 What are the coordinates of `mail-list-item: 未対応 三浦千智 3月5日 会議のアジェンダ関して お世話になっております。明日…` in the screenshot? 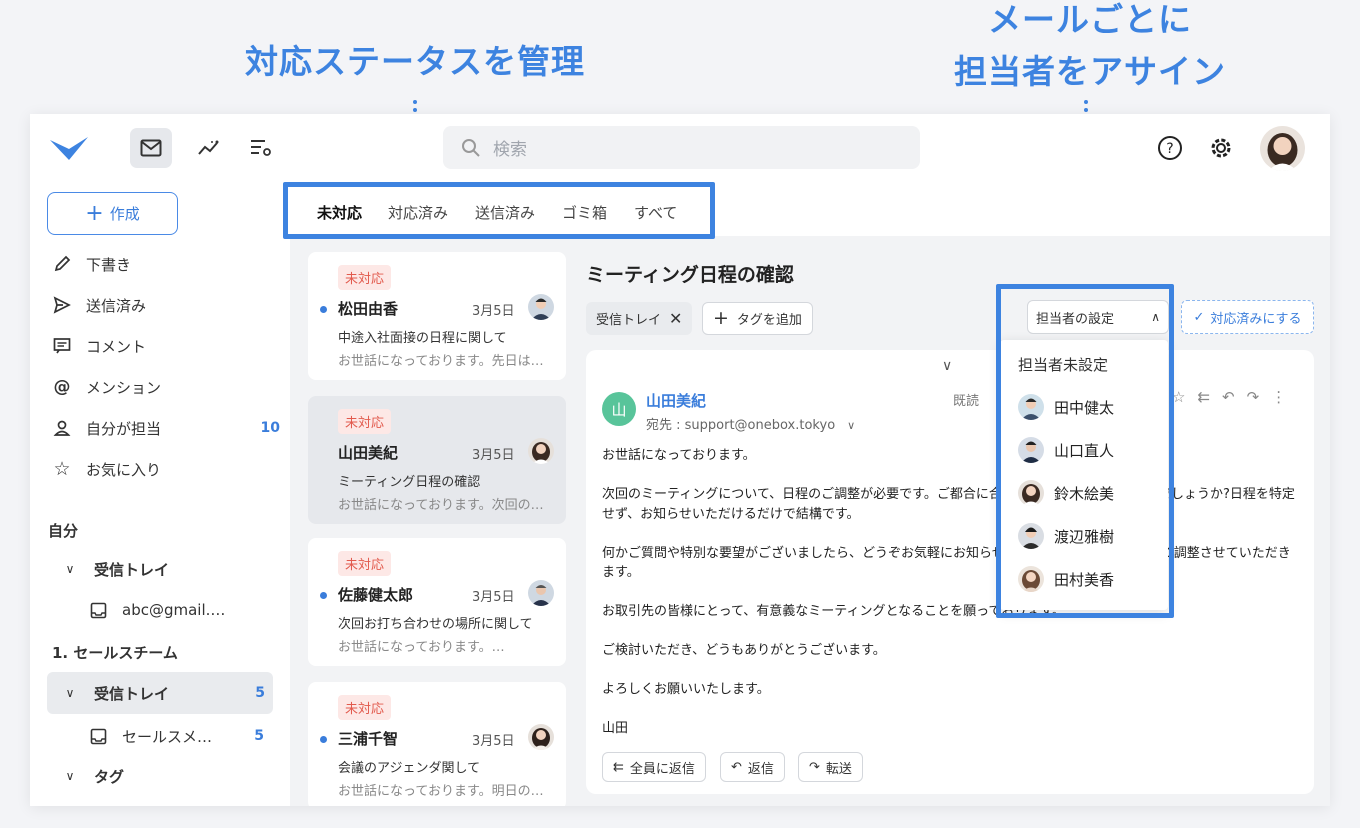 It's located at (437, 744).